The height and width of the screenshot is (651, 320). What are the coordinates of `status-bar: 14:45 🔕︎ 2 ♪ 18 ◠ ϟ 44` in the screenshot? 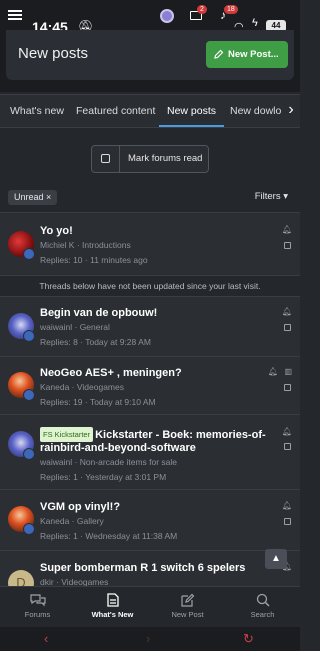 It's located at (150, 17).